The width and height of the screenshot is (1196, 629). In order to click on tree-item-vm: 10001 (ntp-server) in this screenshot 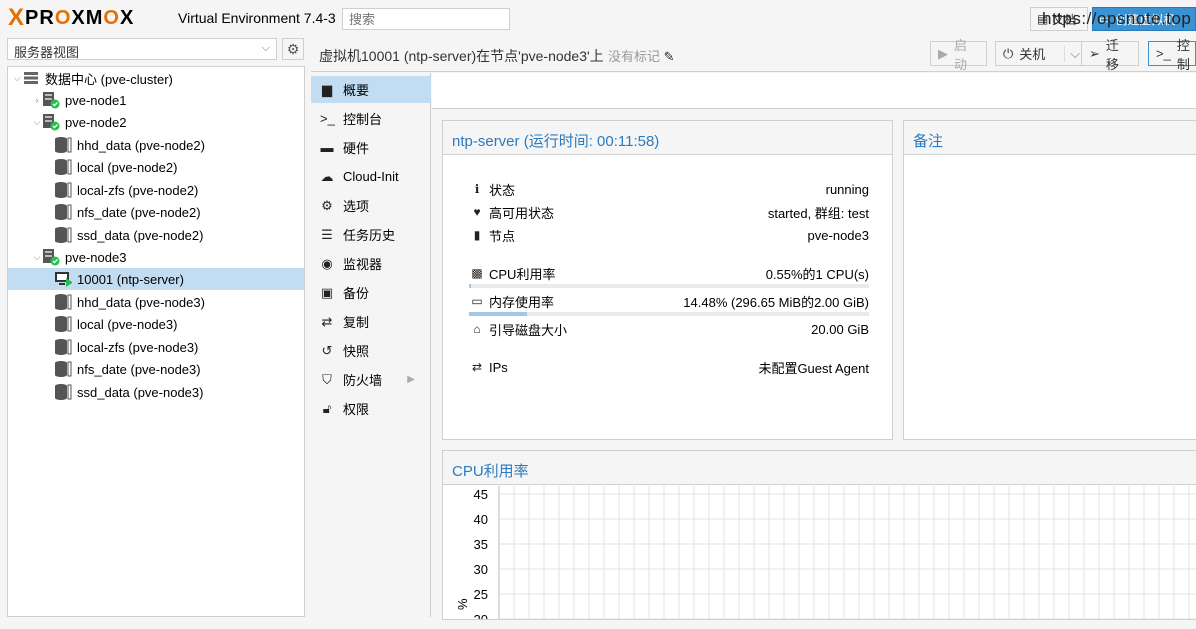, I will do `click(156, 279)`.